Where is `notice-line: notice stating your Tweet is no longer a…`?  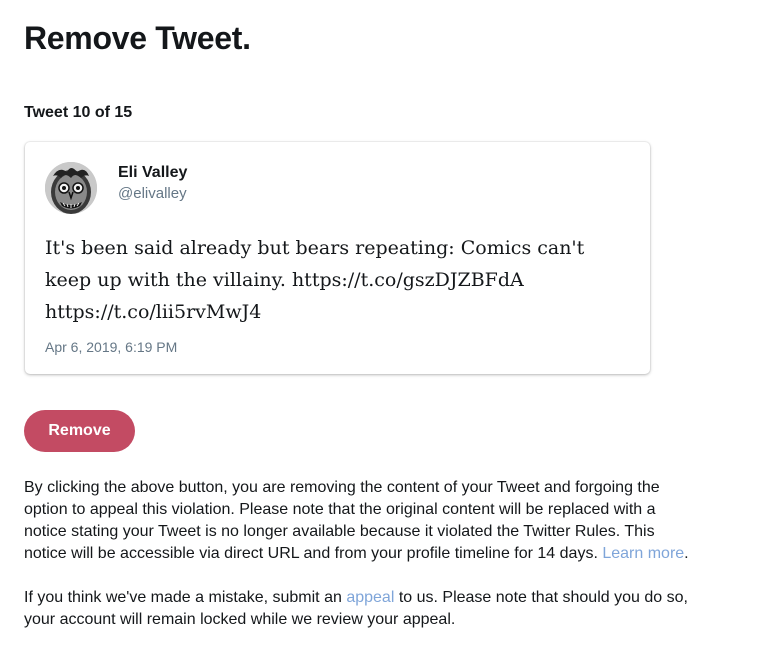
notice-line: notice stating your Tweet is no longer a… is located at coordinates (339, 531).